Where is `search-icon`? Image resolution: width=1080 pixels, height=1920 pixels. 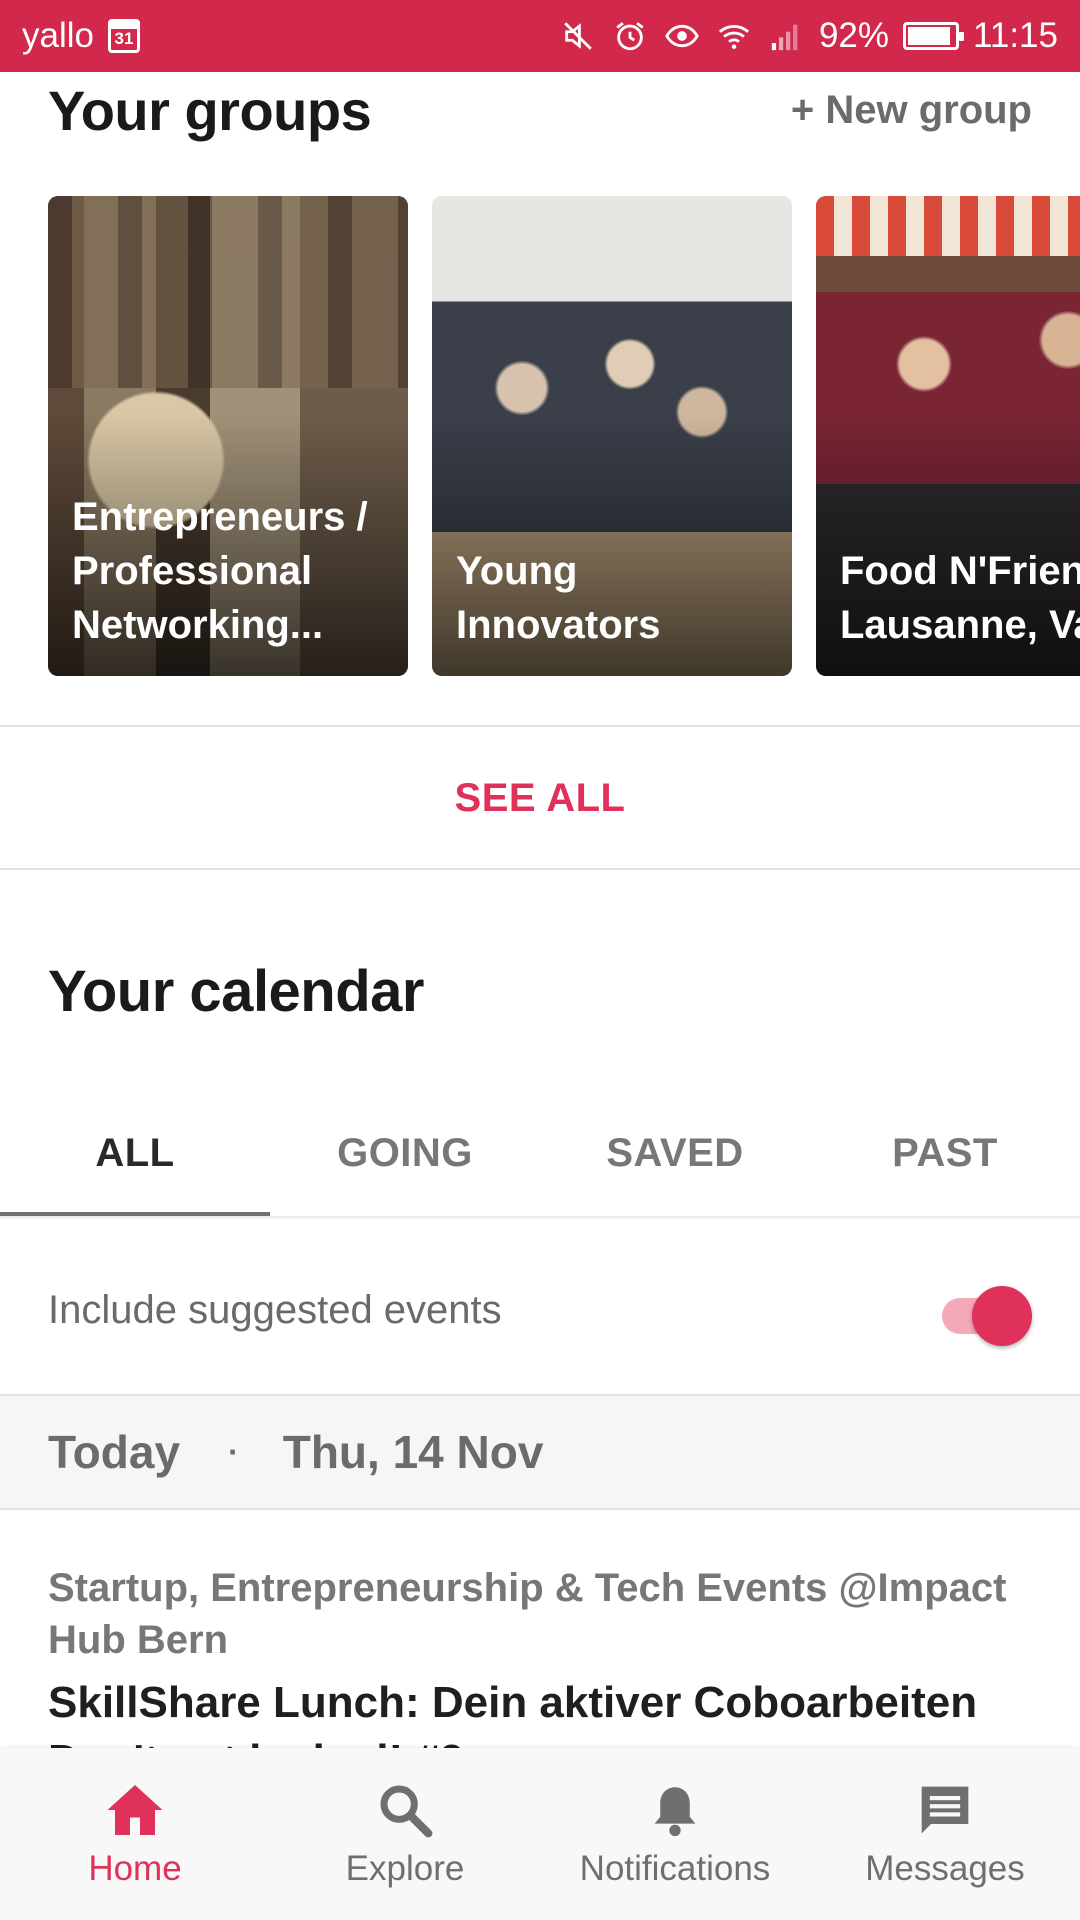 search-icon is located at coordinates (405, 1810).